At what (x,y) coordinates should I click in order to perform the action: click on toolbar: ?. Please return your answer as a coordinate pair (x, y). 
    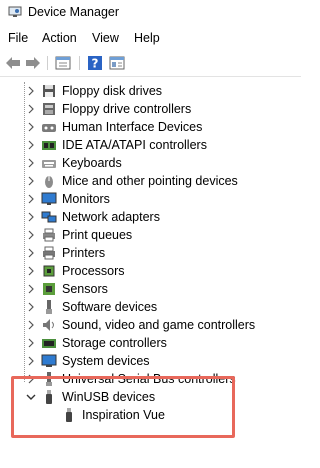
    Looking at the image, I should click on (150, 63).